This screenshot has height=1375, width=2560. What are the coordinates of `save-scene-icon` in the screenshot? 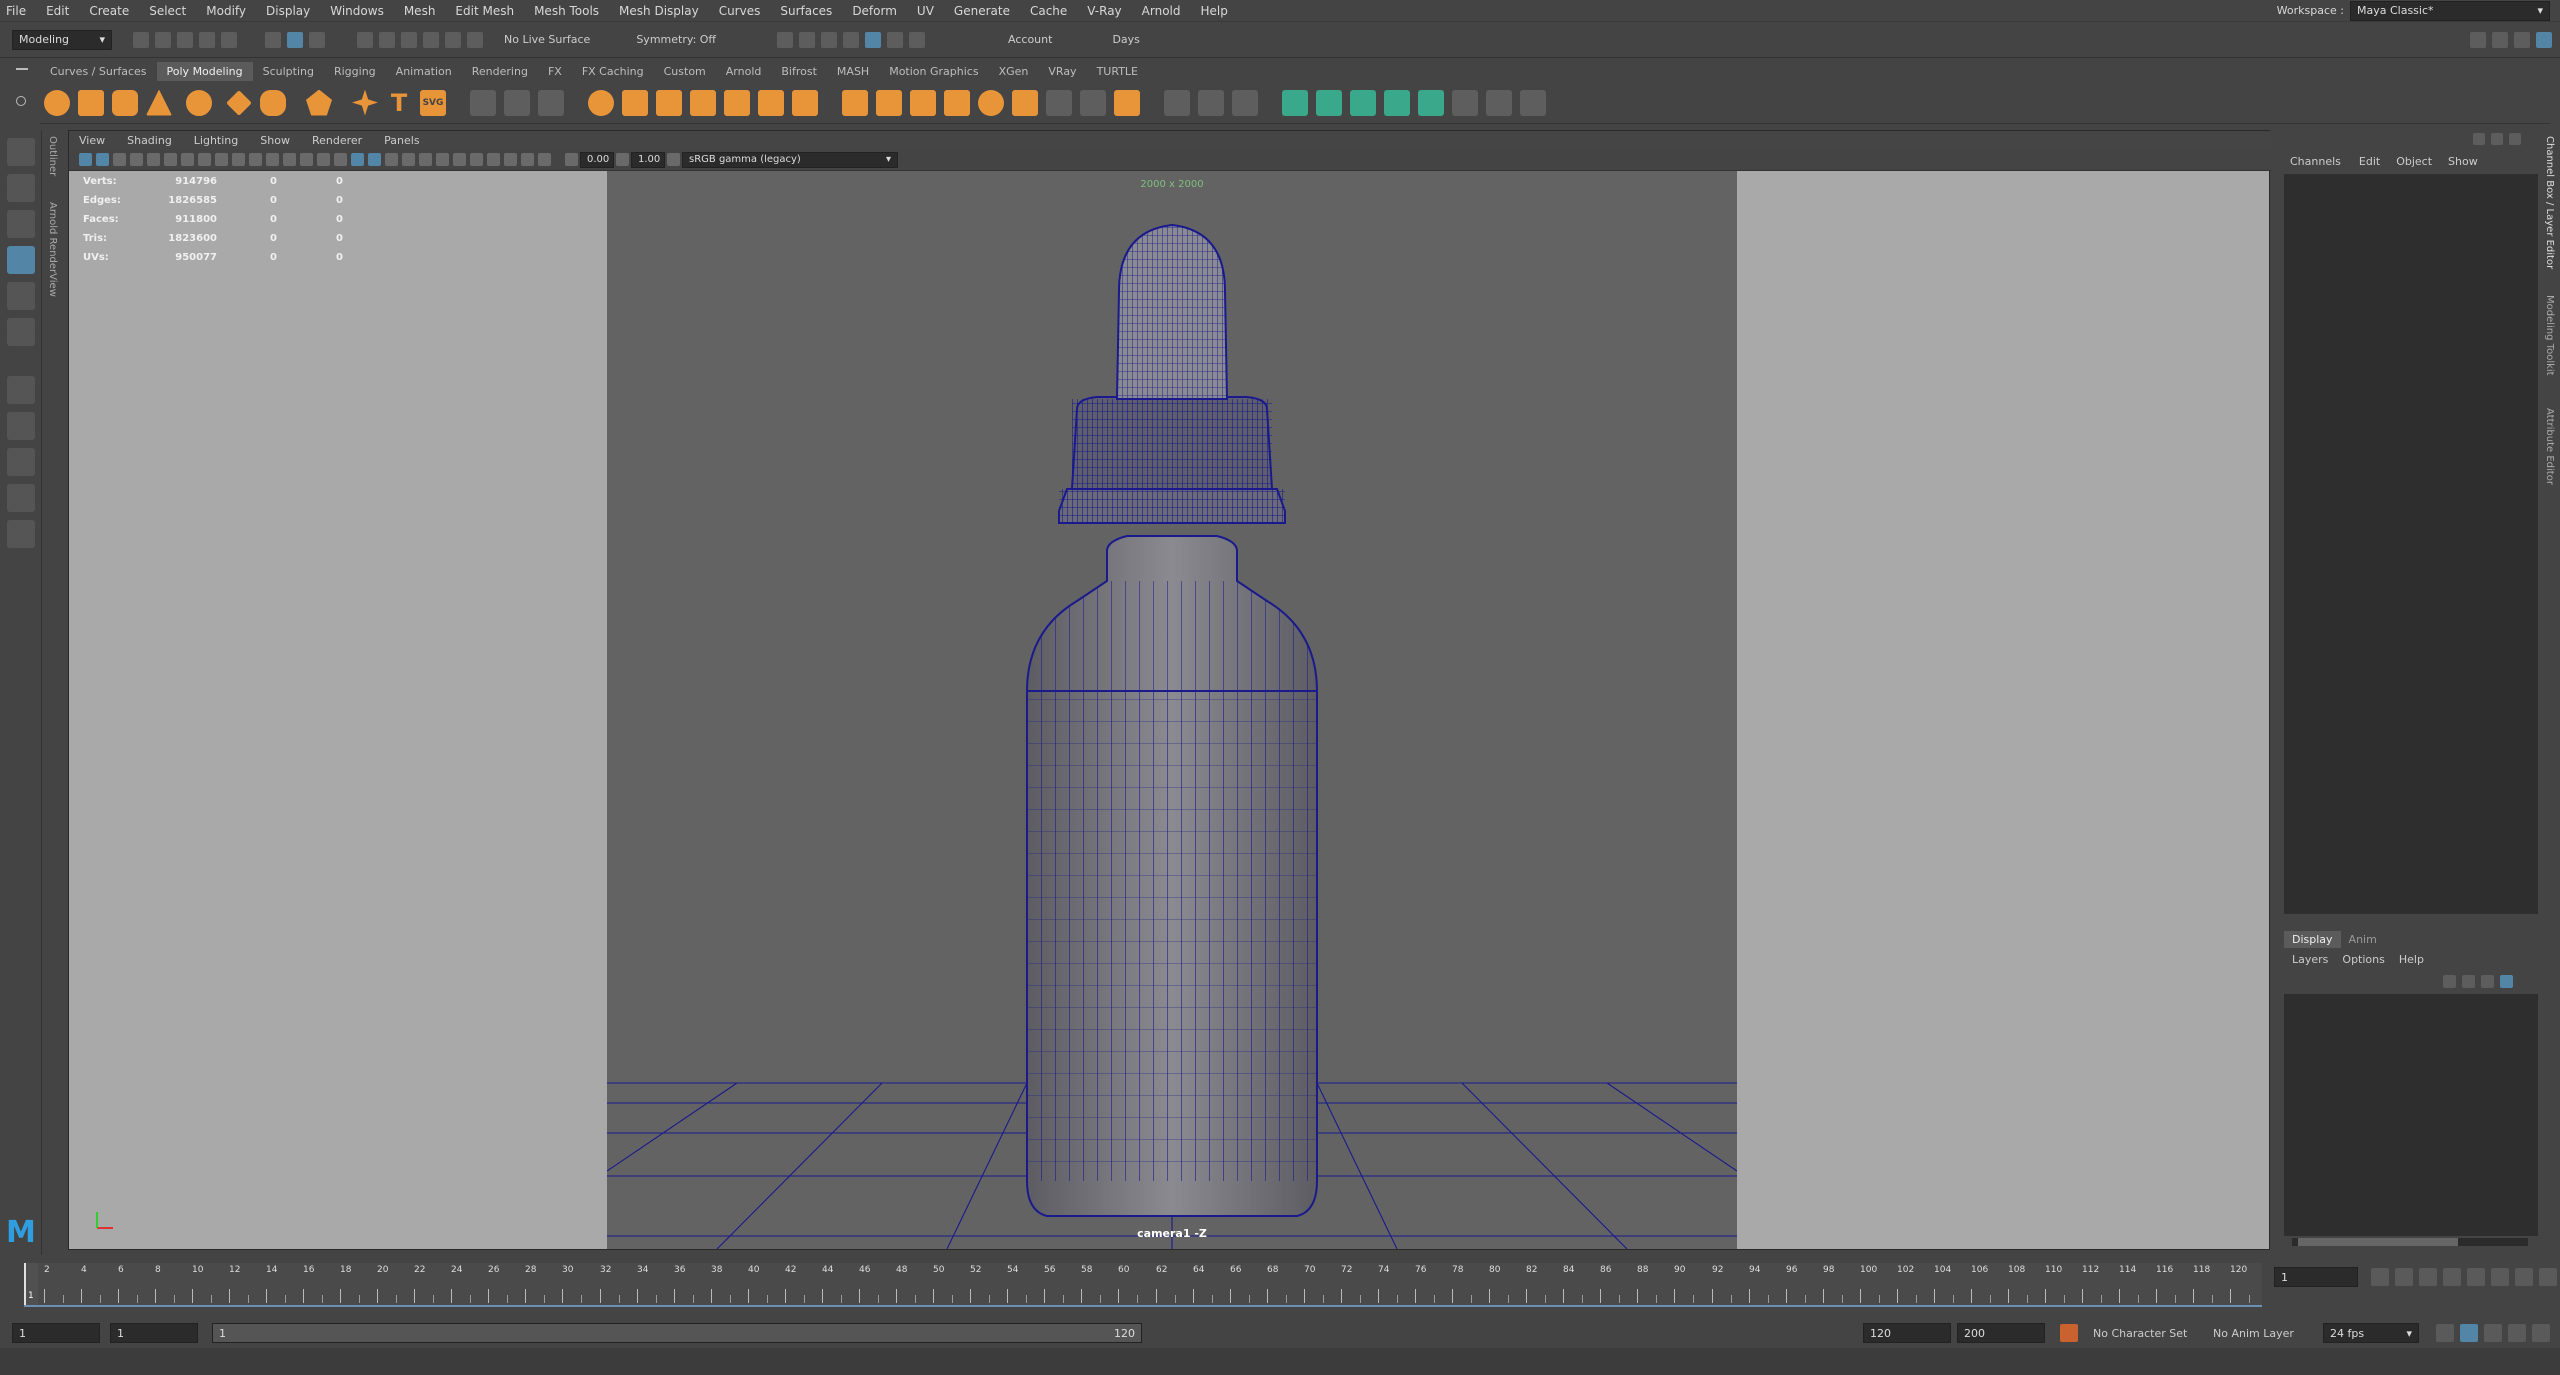 It's located at (185, 39).